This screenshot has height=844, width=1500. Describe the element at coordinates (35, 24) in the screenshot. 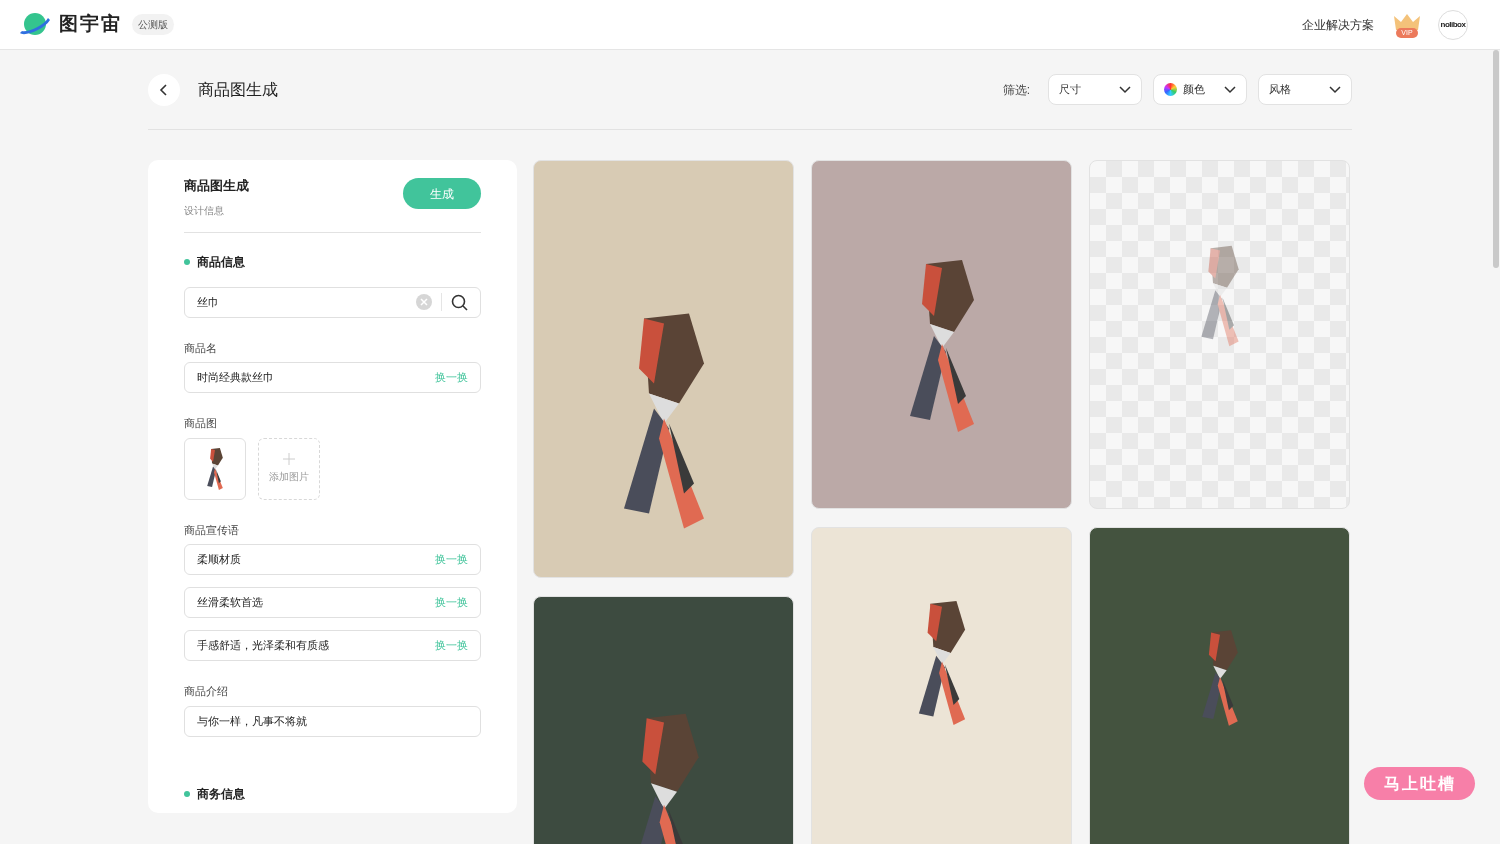

I see `planet-logo-icon` at that location.